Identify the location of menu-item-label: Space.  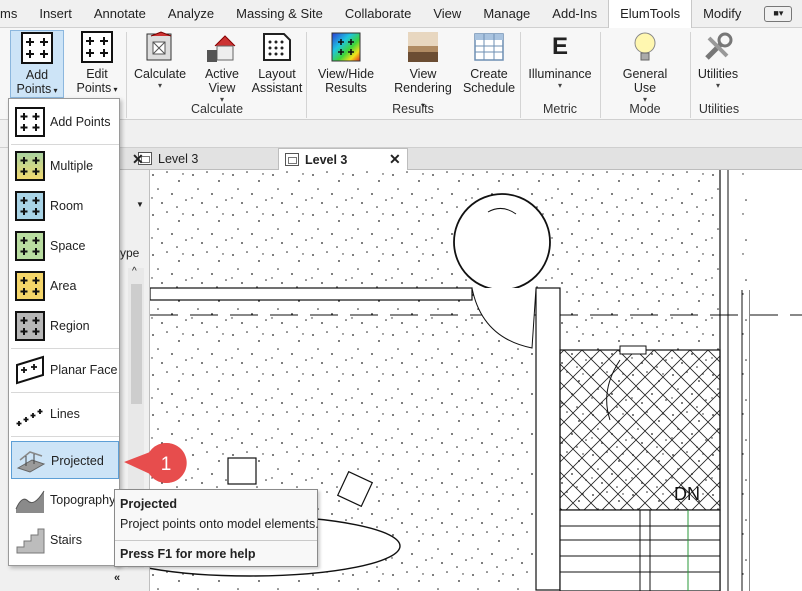
(68, 246).